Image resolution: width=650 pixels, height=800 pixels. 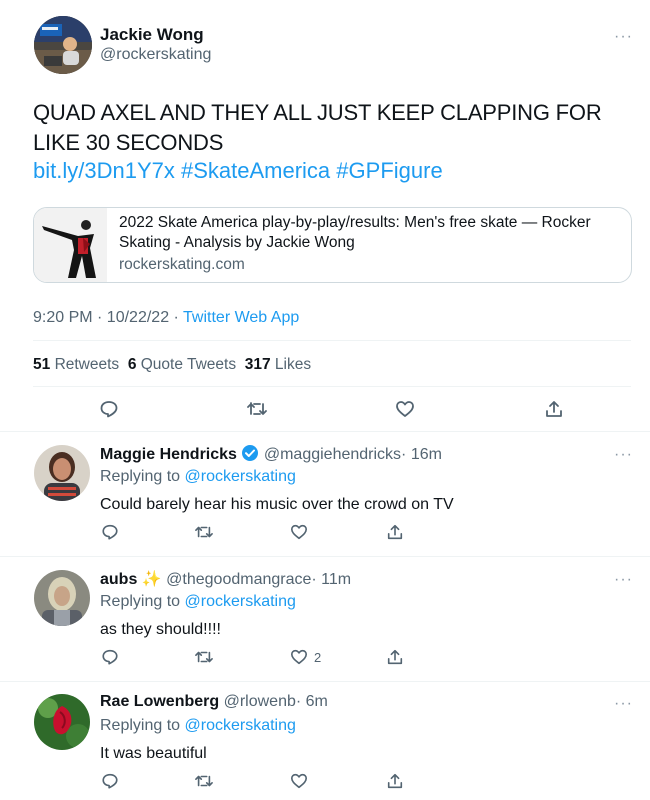 What do you see at coordinates (312, 701) in the screenshot?
I see `reply-time: · 6m` at bounding box center [312, 701].